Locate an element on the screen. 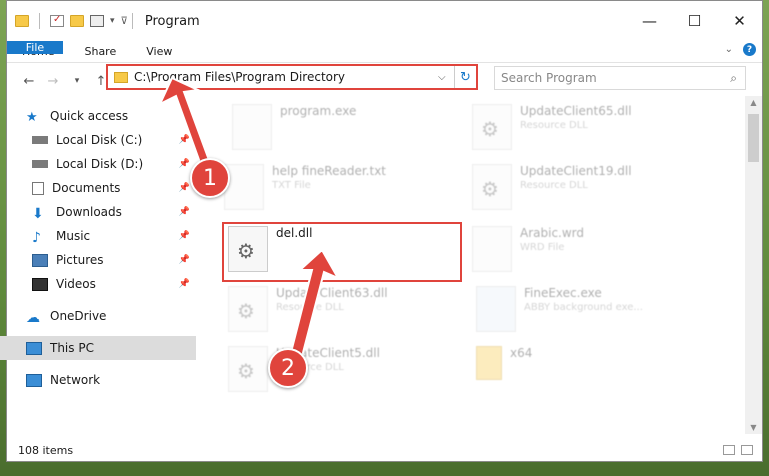  file-name: UpdateClient19.dll is located at coordinates (576, 171).